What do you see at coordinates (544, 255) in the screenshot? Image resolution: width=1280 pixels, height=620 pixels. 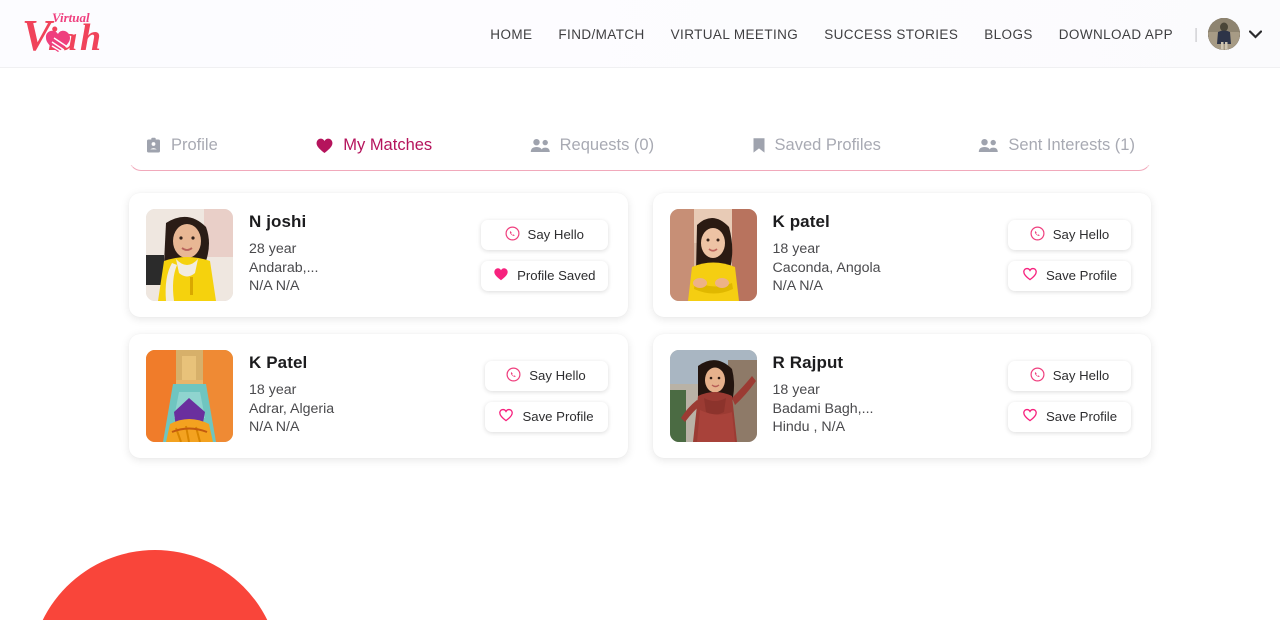 I see `card-actions: Say Hello Profile Saved` at bounding box center [544, 255].